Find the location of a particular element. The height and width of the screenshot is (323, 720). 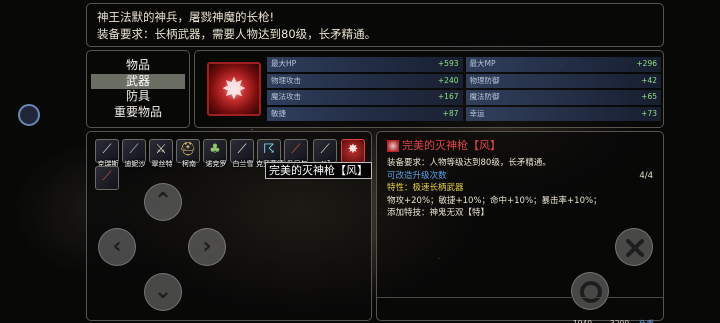

load-max: 3200 is located at coordinates (619, 320).